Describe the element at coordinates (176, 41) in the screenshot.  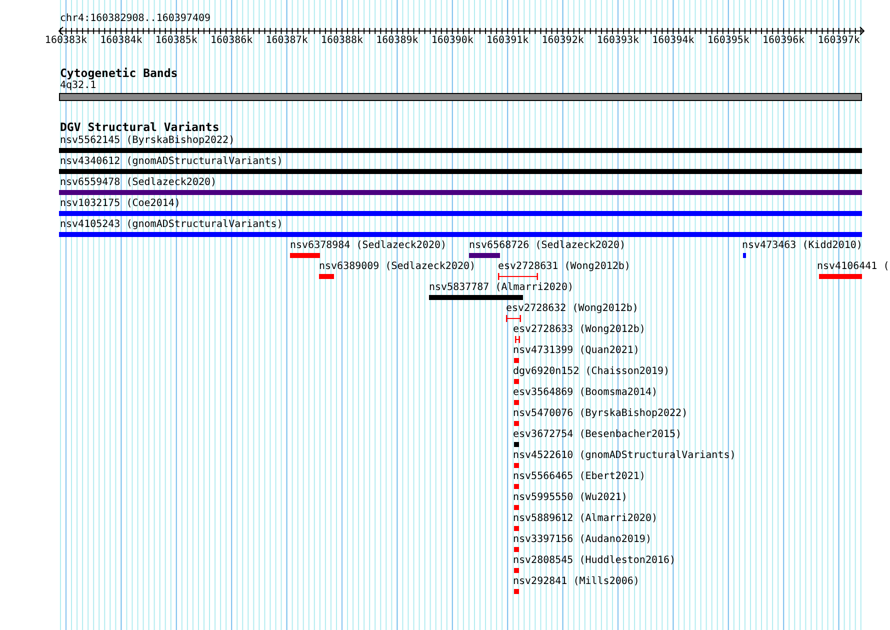
I see `tick-label: 160385k` at that location.